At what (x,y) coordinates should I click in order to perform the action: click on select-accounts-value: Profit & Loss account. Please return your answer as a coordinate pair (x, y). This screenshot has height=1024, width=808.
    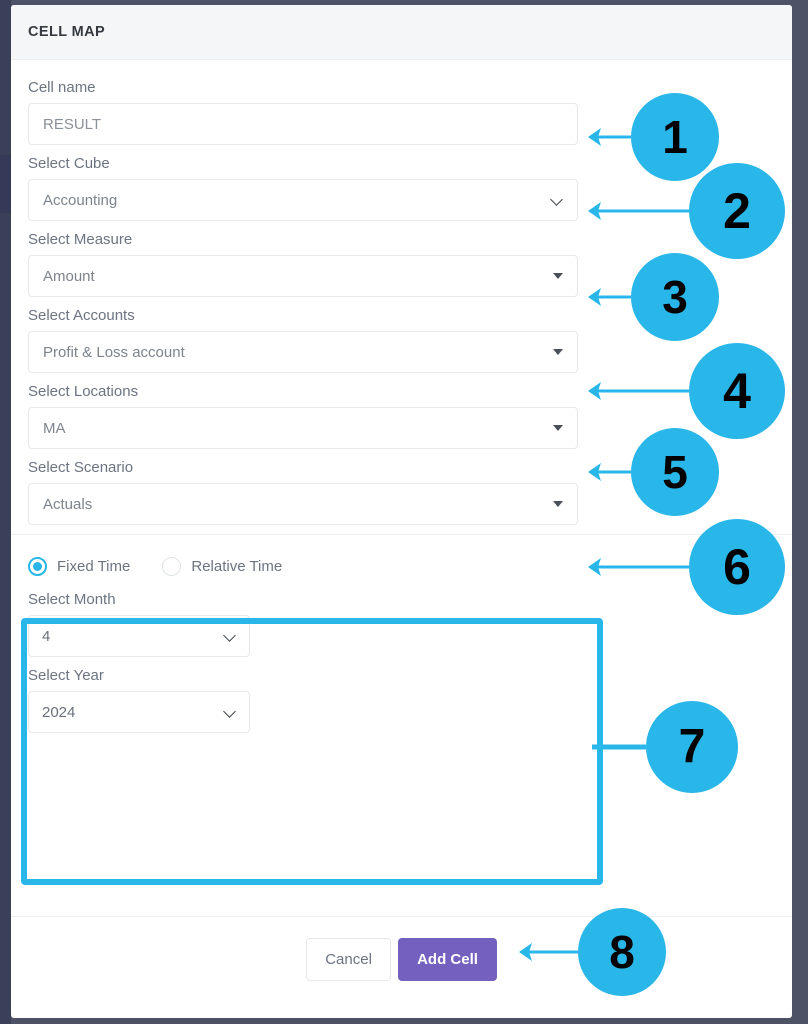
    Looking at the image, I should click on (114, 352).